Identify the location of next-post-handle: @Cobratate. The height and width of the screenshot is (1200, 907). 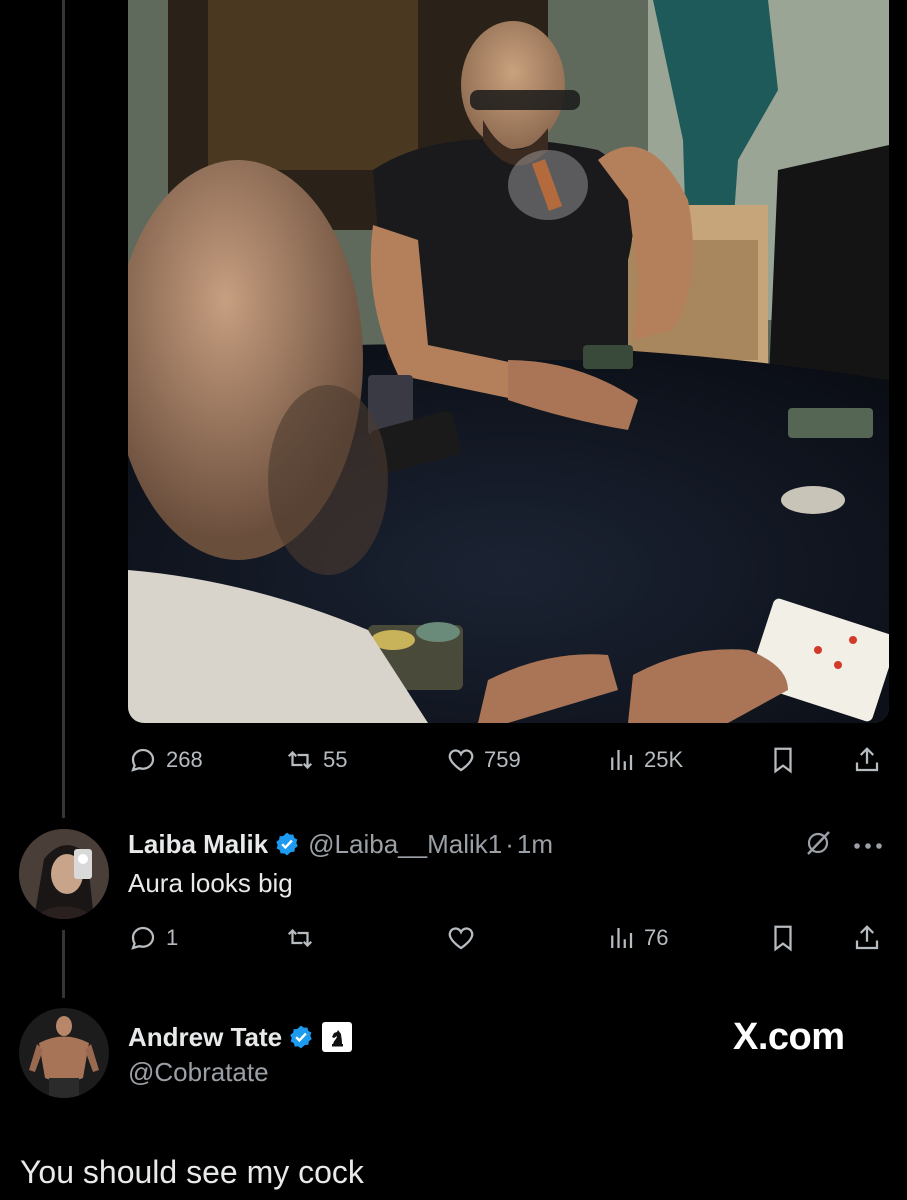
(198, 1072).